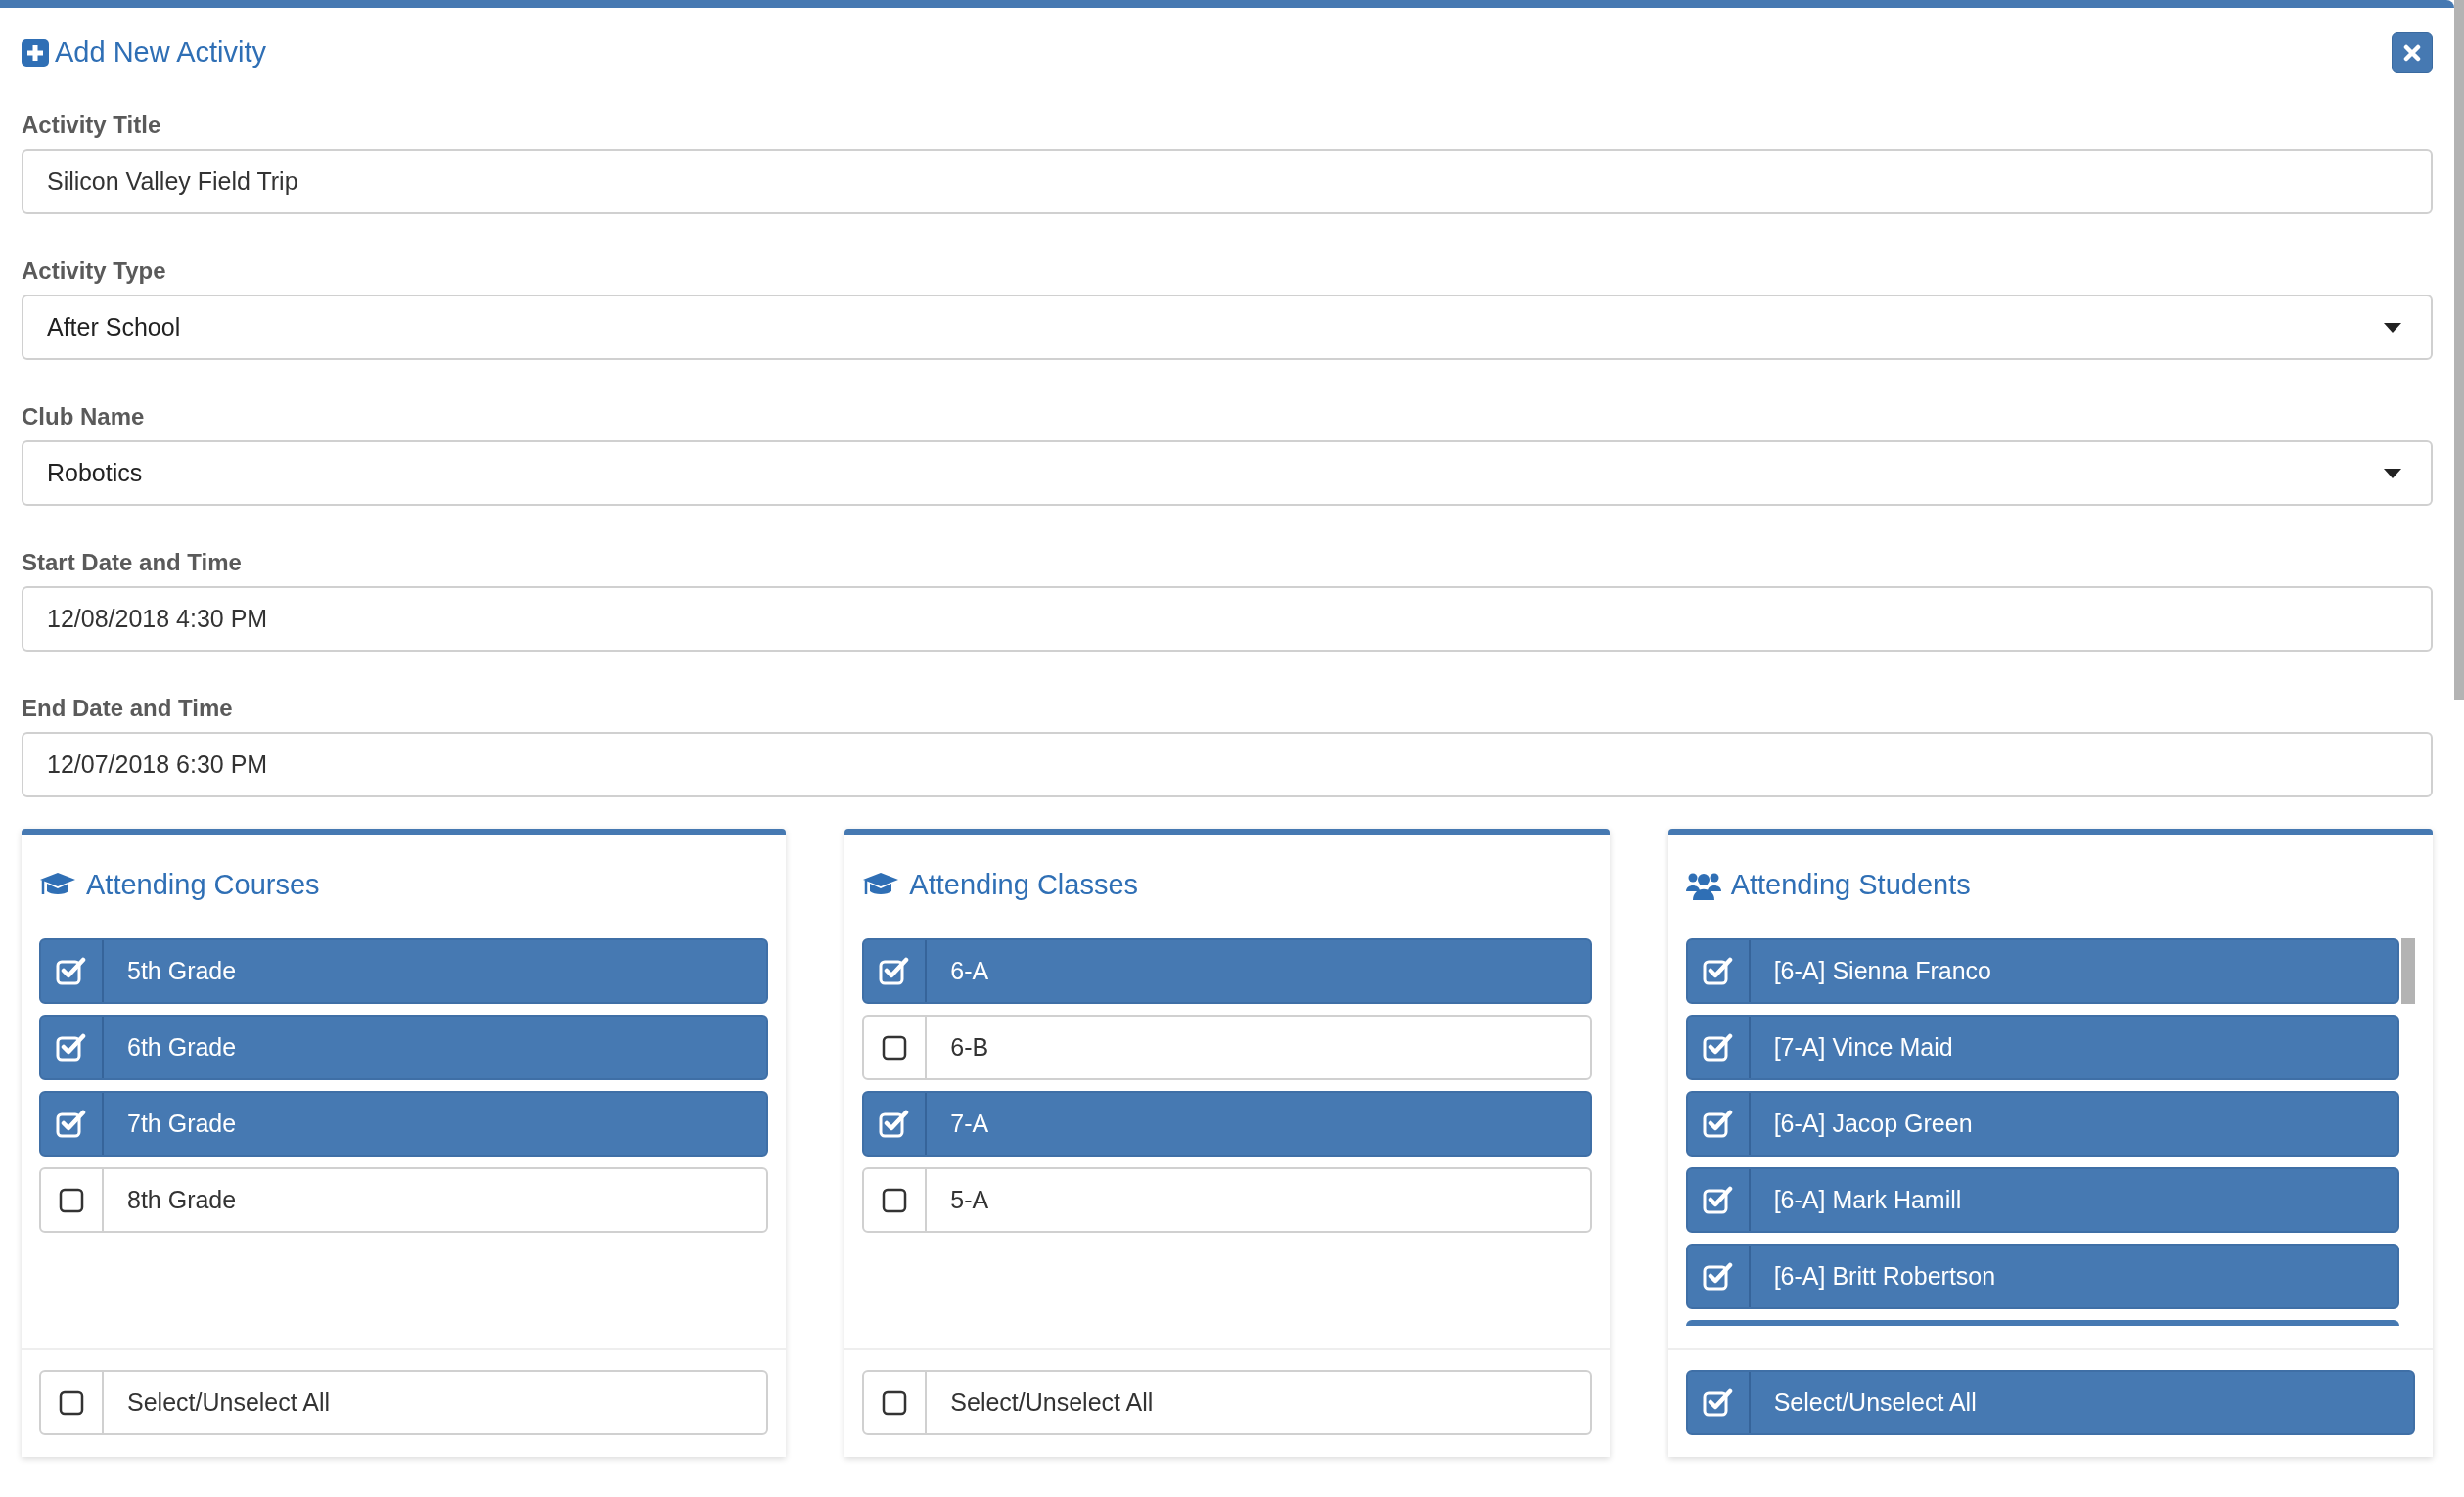 This screenshot has height=1497, width=2464. I want to click on list-item-label: [6-A] Britt Robertson, so click(1884, 1276).